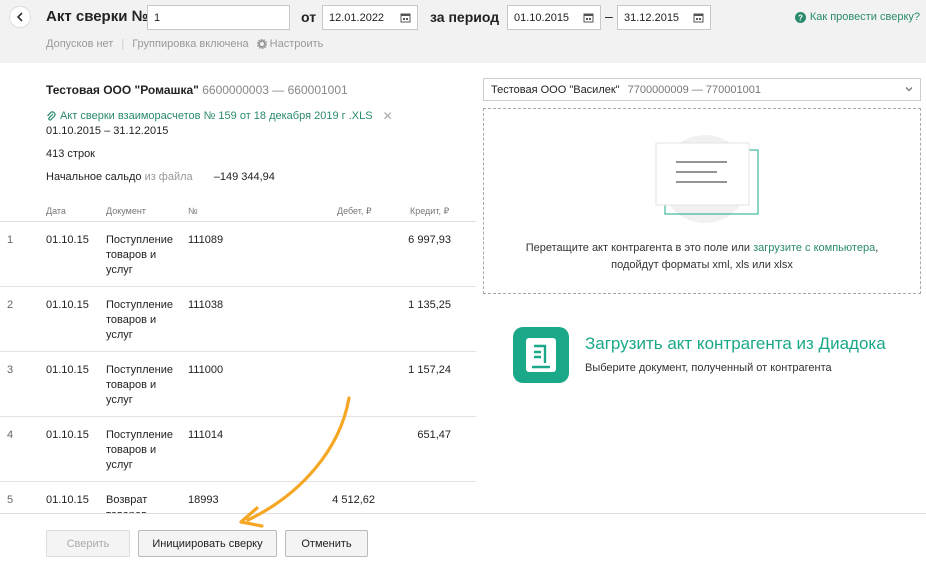 The width and height of the screenshot is (926, 563). What do you see at coordinates (88, 543) in the screenshot?
I see `reconcile-button: Сверить` at bounding box center [88, 543].